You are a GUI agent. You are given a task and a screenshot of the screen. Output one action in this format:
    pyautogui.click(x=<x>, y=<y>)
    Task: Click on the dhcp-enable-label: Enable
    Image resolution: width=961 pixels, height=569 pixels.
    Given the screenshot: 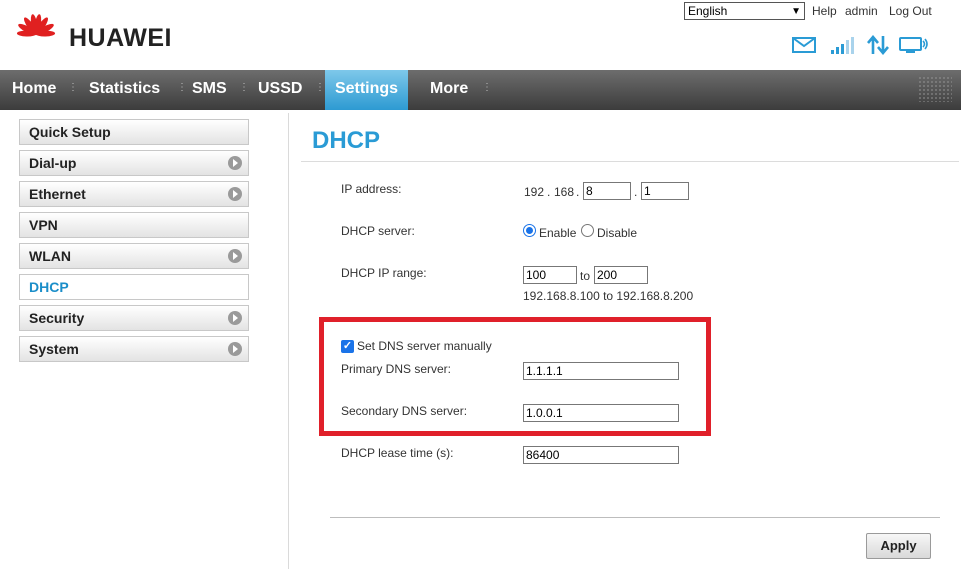 What is the action you would take?
    pyautogui.click(x=558, y=233)
    